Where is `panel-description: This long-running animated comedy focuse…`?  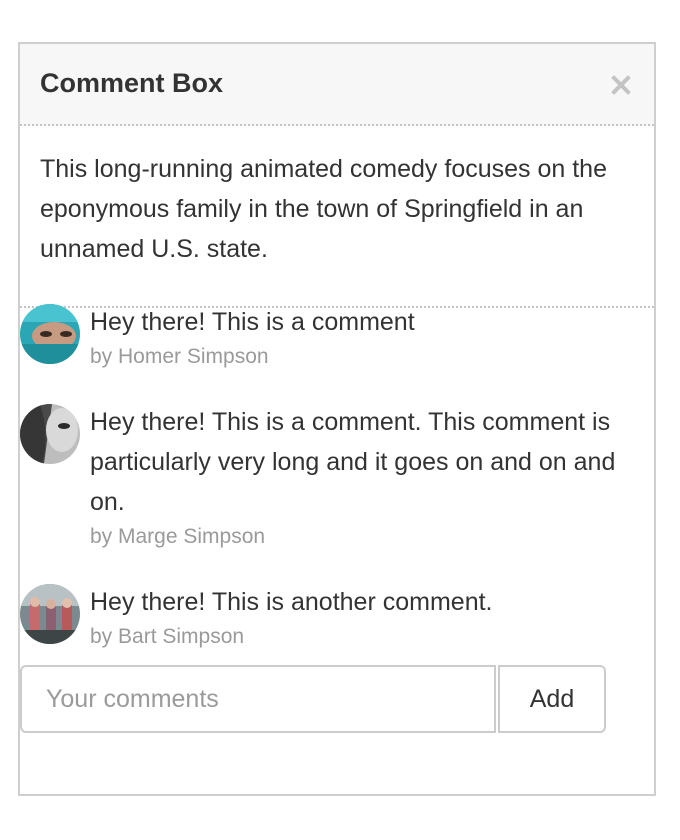
panel-description: This long-running animated comedy focuse… is located at coordinates (323, 209).